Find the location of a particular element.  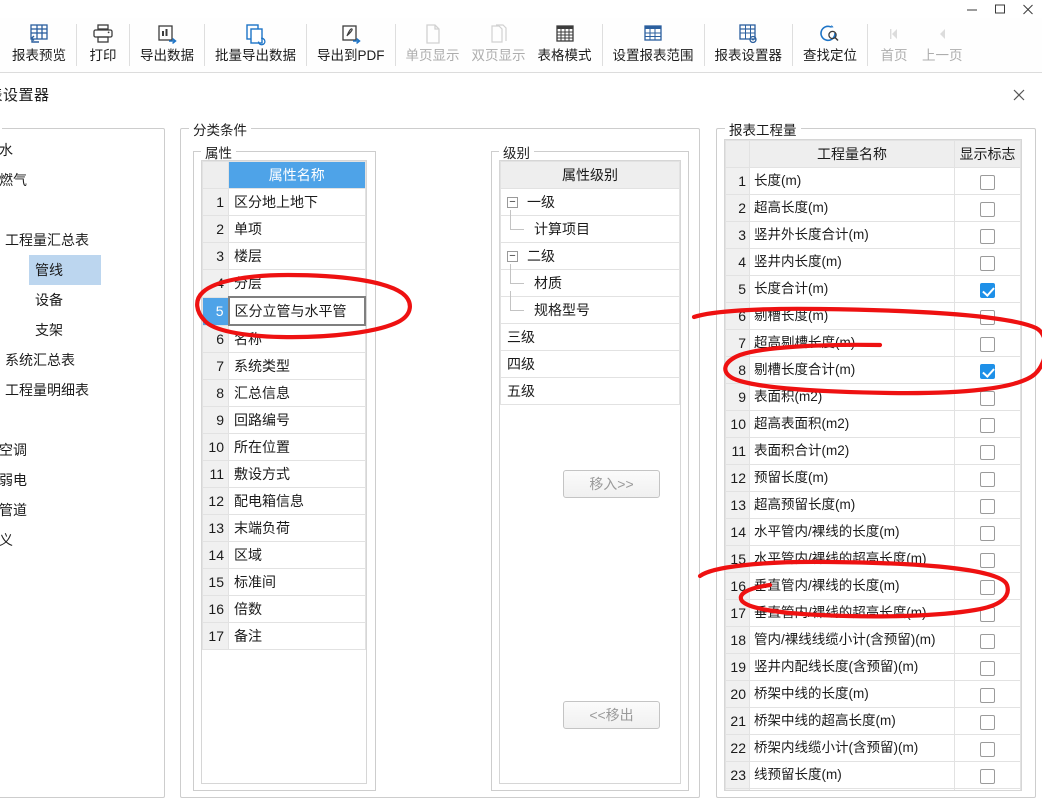

toolbar-export-data: 导出数据 is located at coordinates (167, 45).